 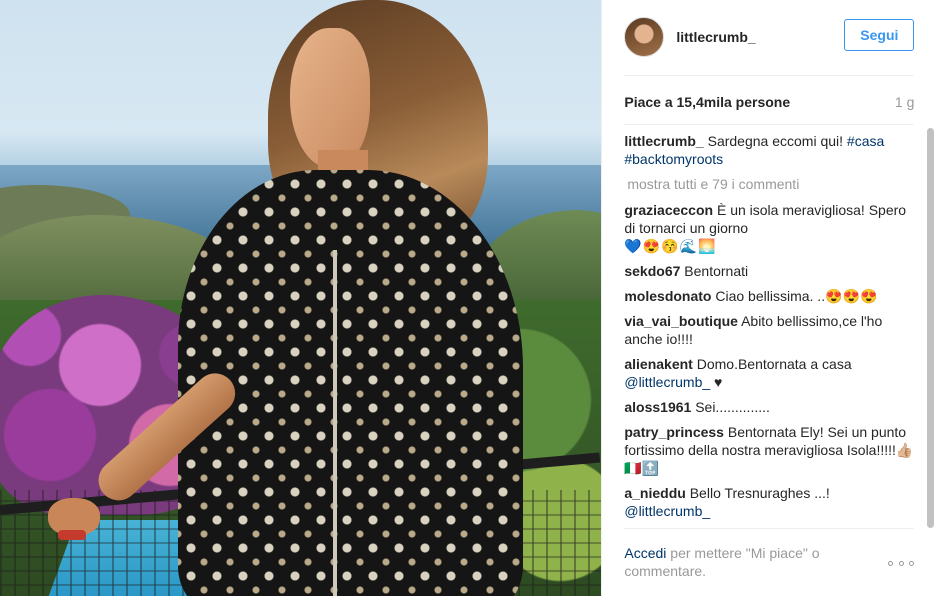 I want to click on comment-text: Ciao bellissima. ..😍😍😍, so click(x=794, y=296).